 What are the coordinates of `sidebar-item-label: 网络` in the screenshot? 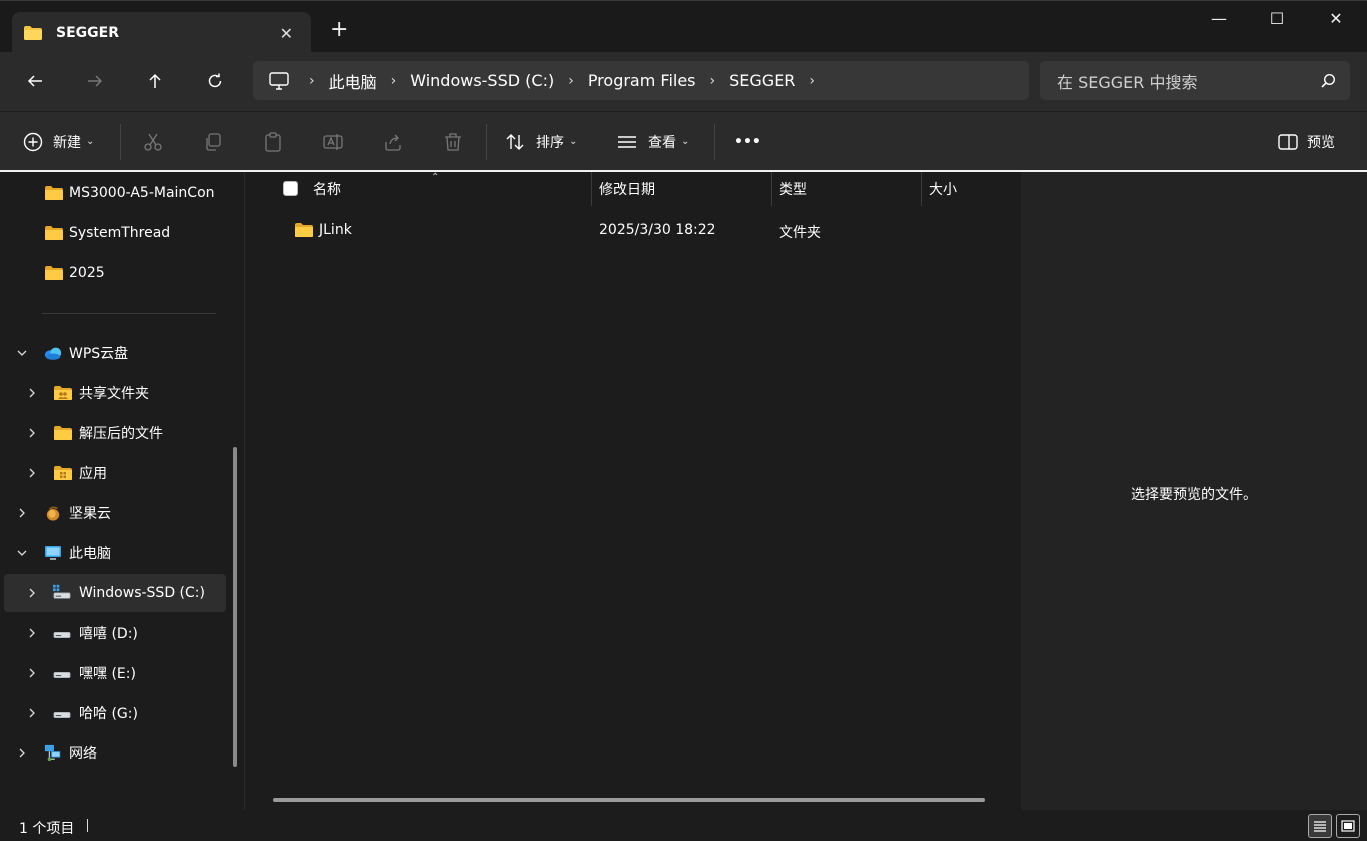 It's located at (83, 754).